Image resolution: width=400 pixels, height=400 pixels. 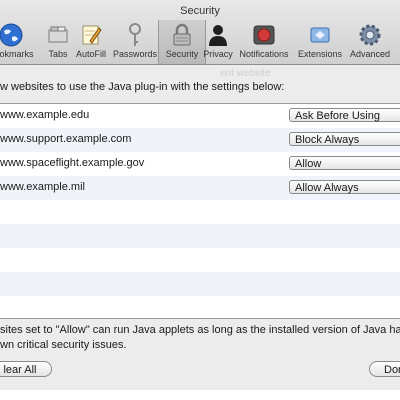 What do you see at coordinates (26, 369) in the screenshot?
I see `clear-all-button: lear All` at bounding box center [26, 369].